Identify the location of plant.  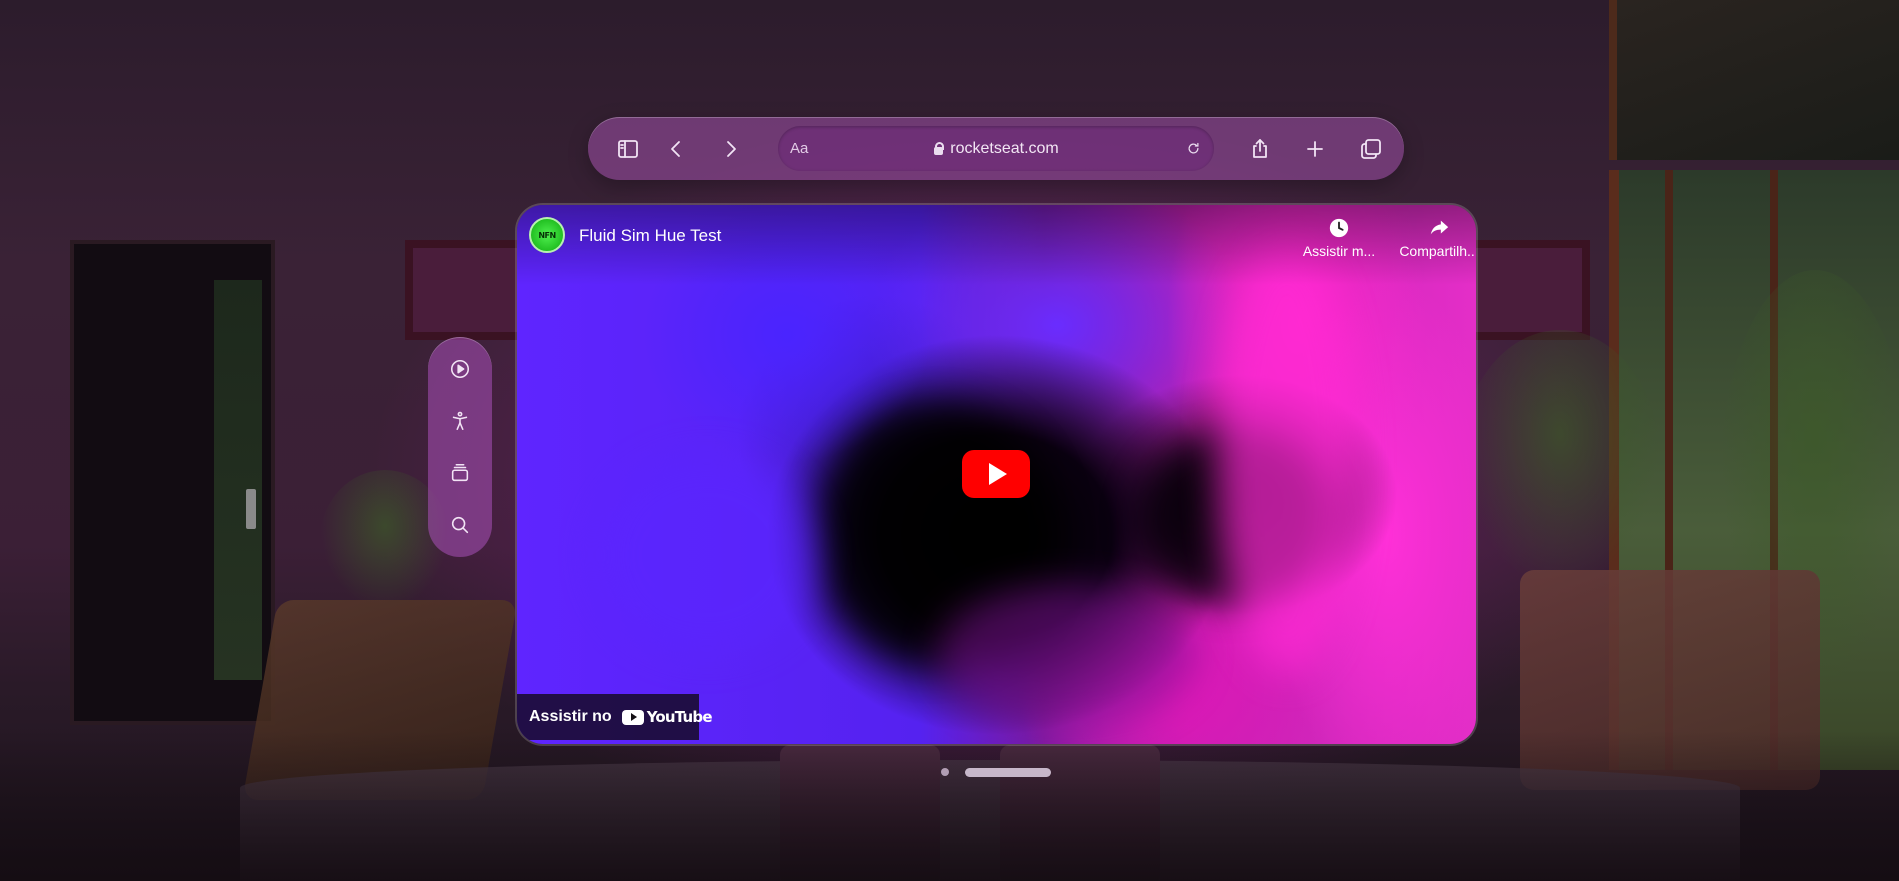
(1560, 460).